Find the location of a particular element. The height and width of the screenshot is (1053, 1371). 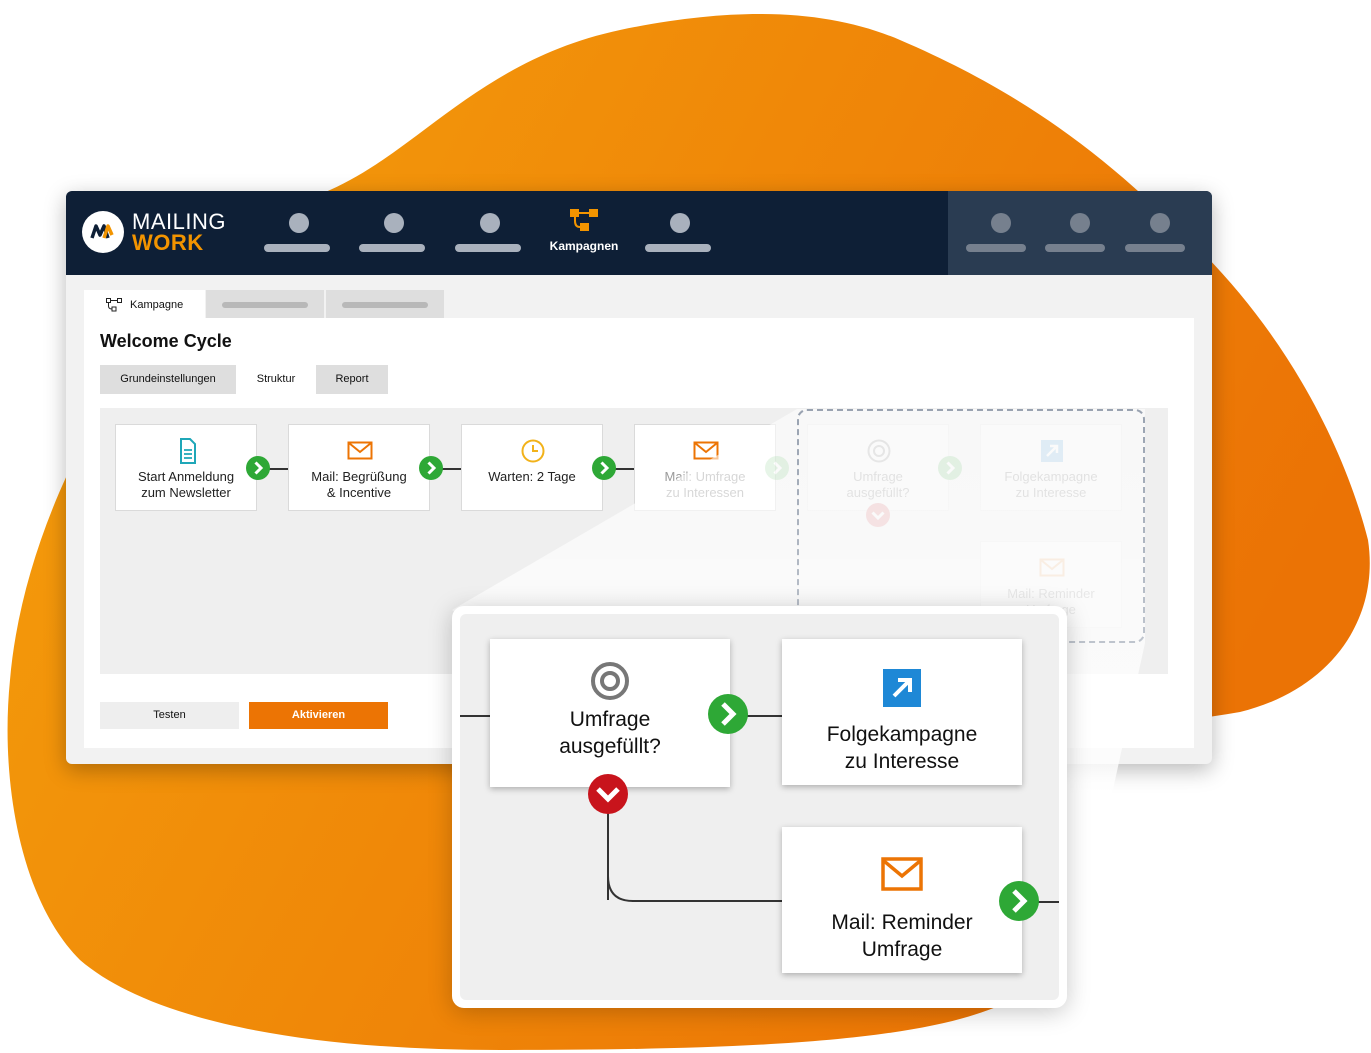

flow-node-mail-welcome: Mail: Begrüßung & Incentive is located at coordinates (359, 467).